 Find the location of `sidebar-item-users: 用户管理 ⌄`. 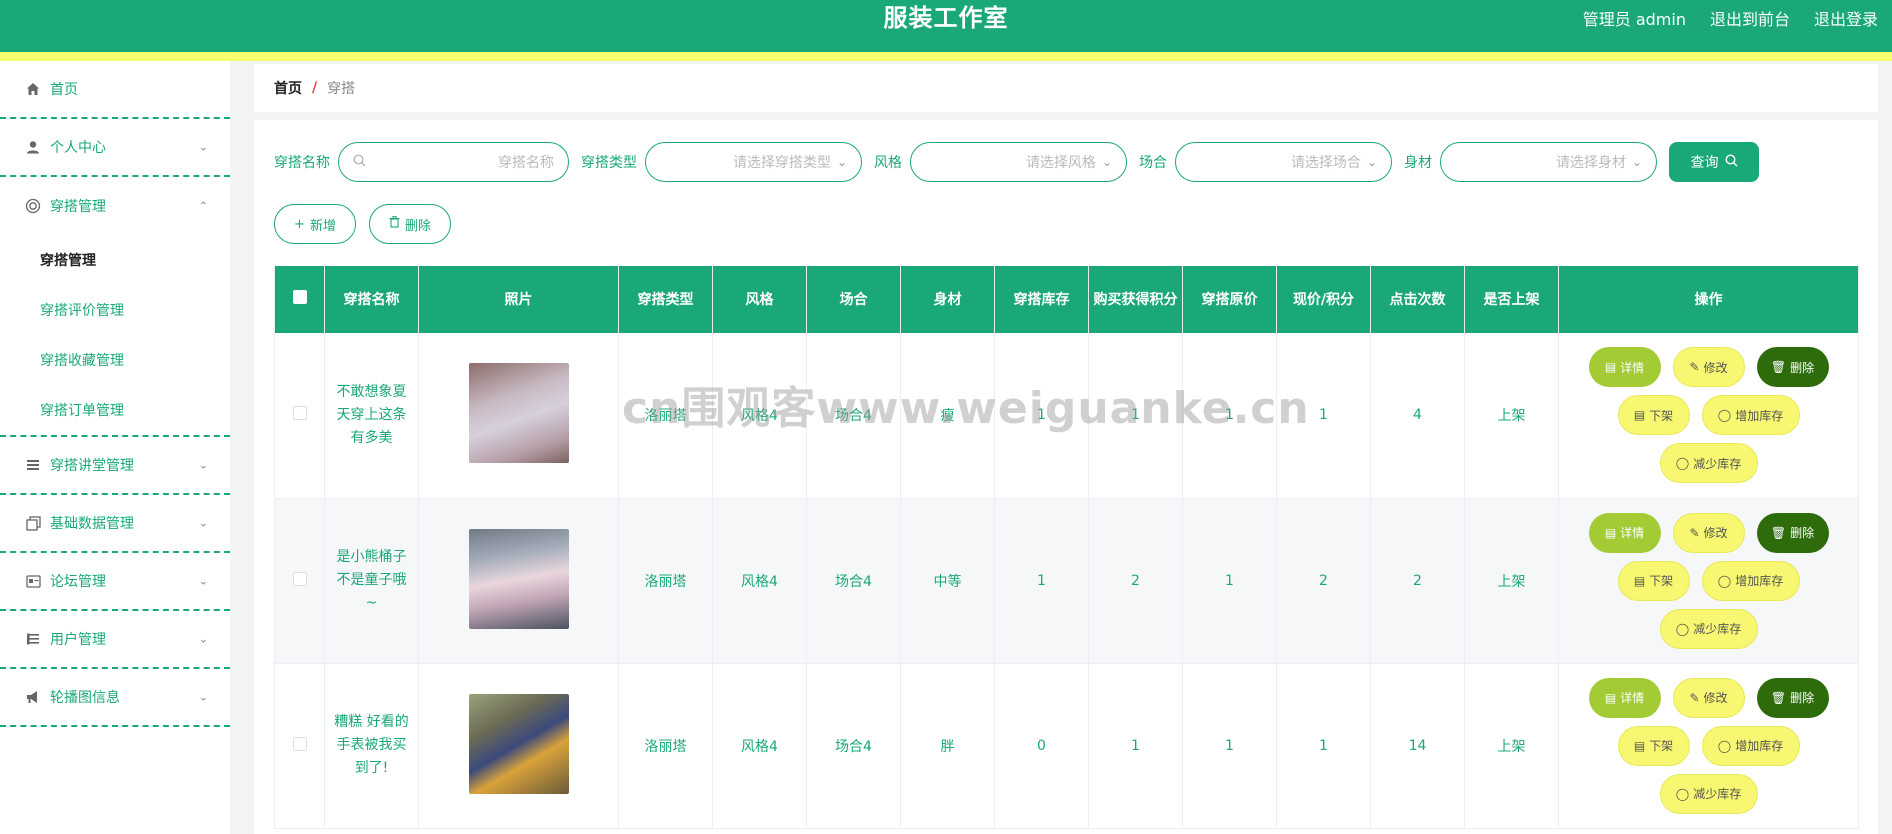

sidebar-item-users: 用户管理 ⌄ is located at coordinates (115, 640).